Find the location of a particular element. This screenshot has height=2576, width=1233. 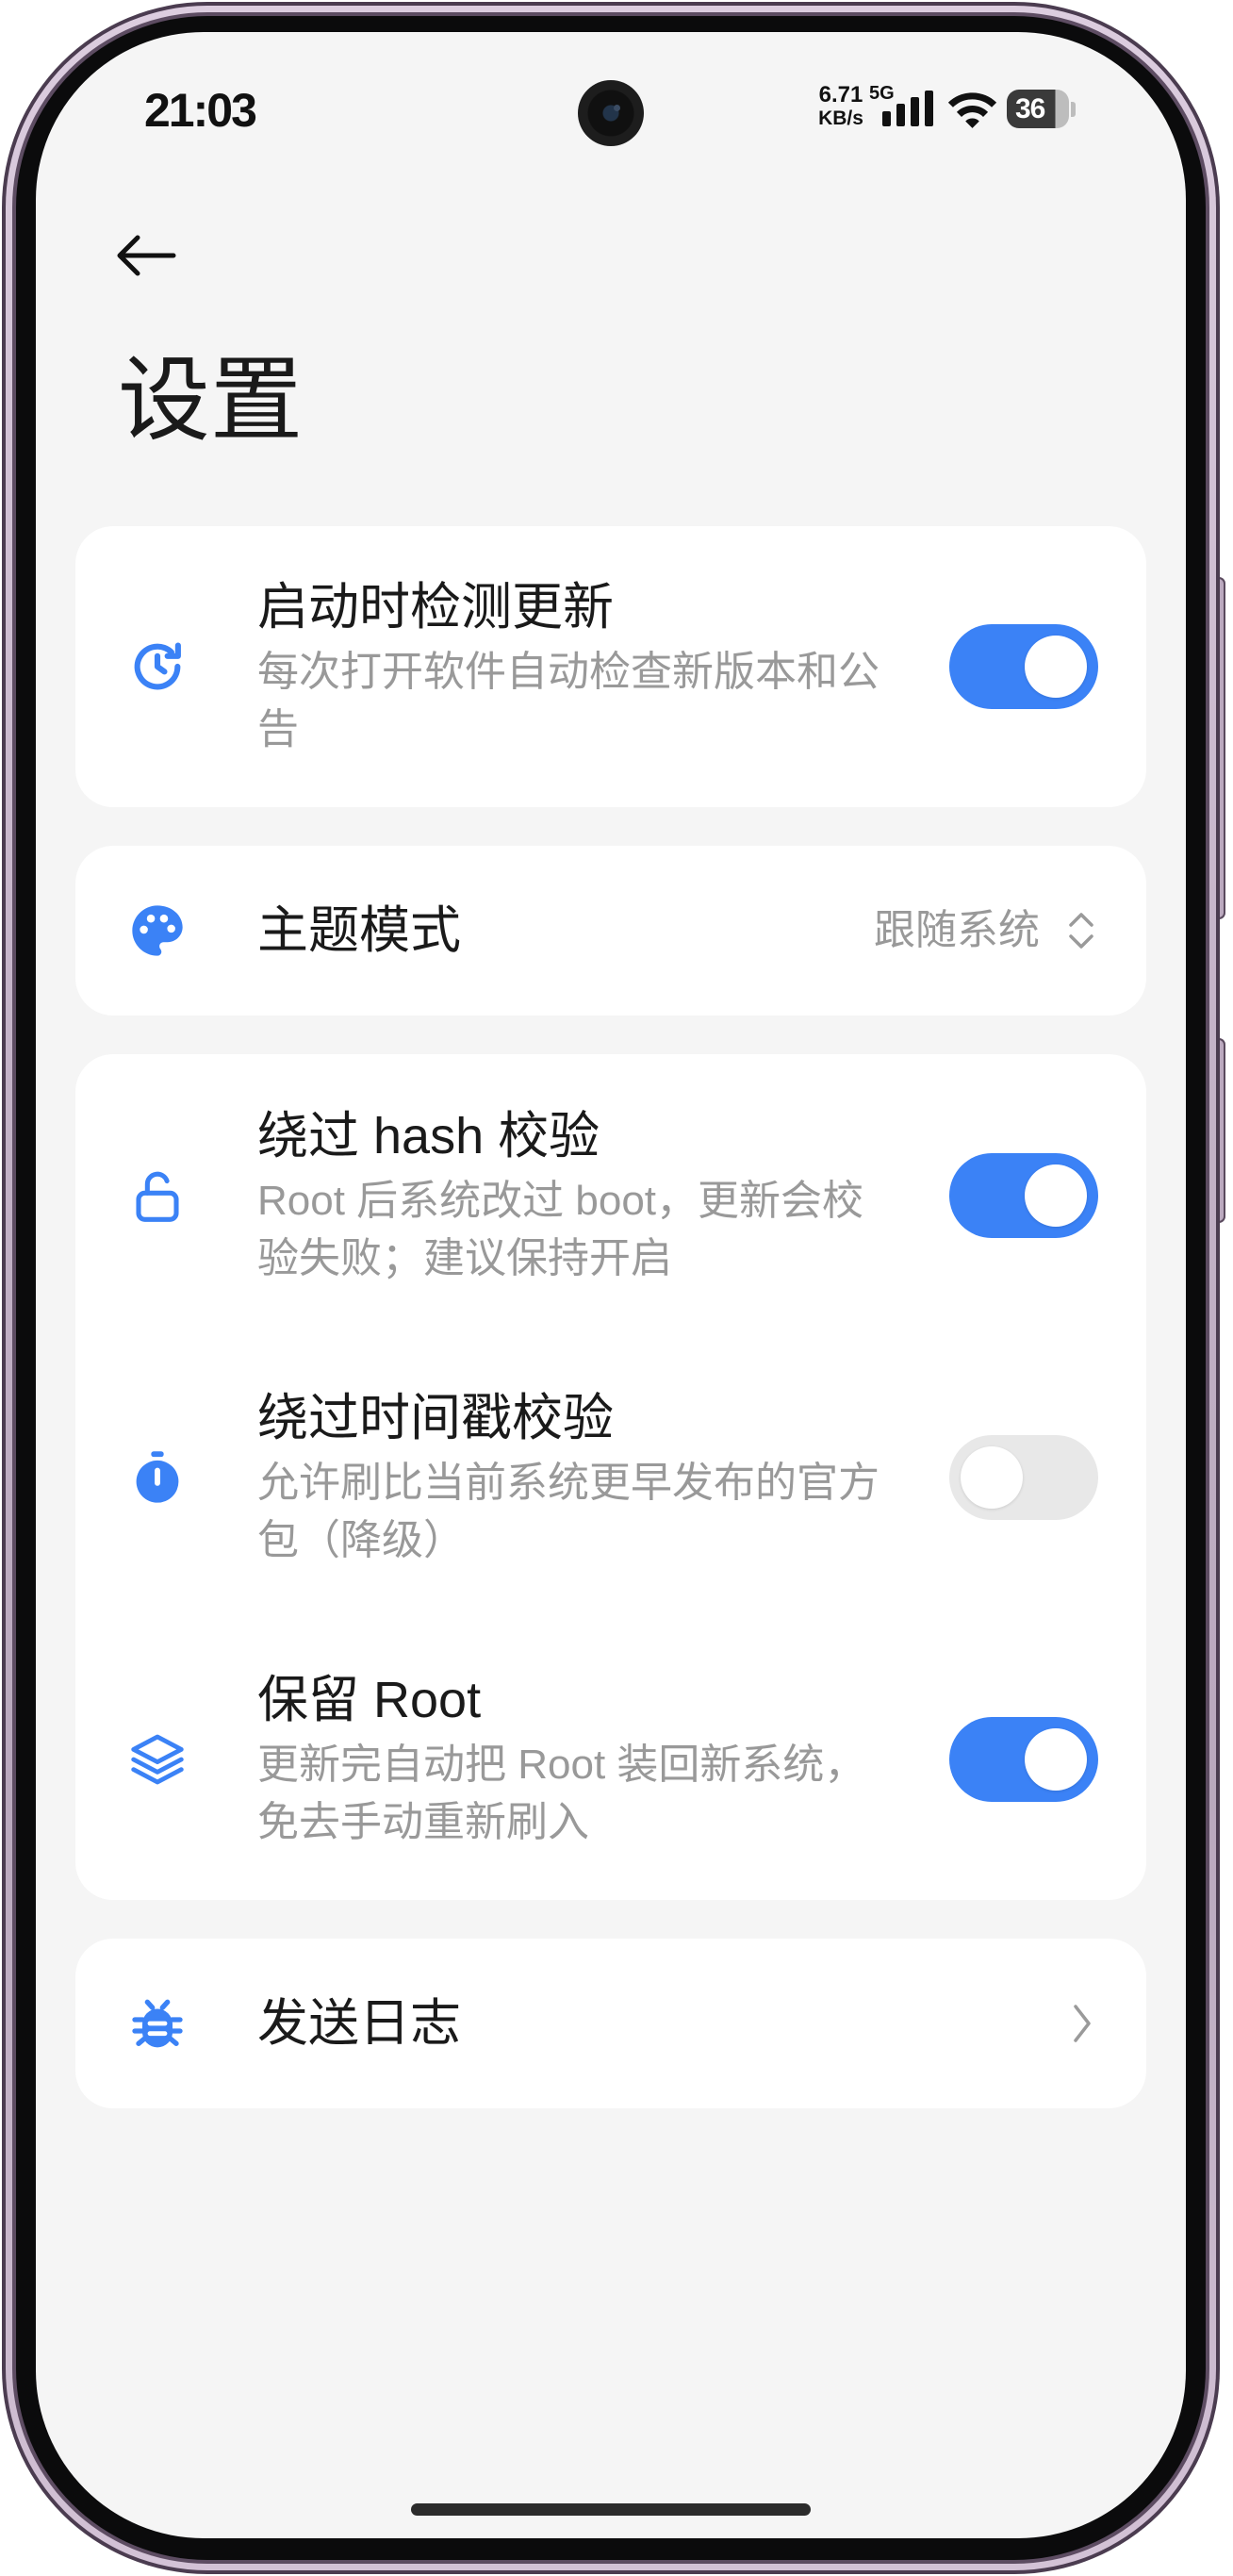

setting-text: 保留 Root 更新完自动把 Root 装回新系统，免去手动重新刷入 is located at coordinates (577, 1759).